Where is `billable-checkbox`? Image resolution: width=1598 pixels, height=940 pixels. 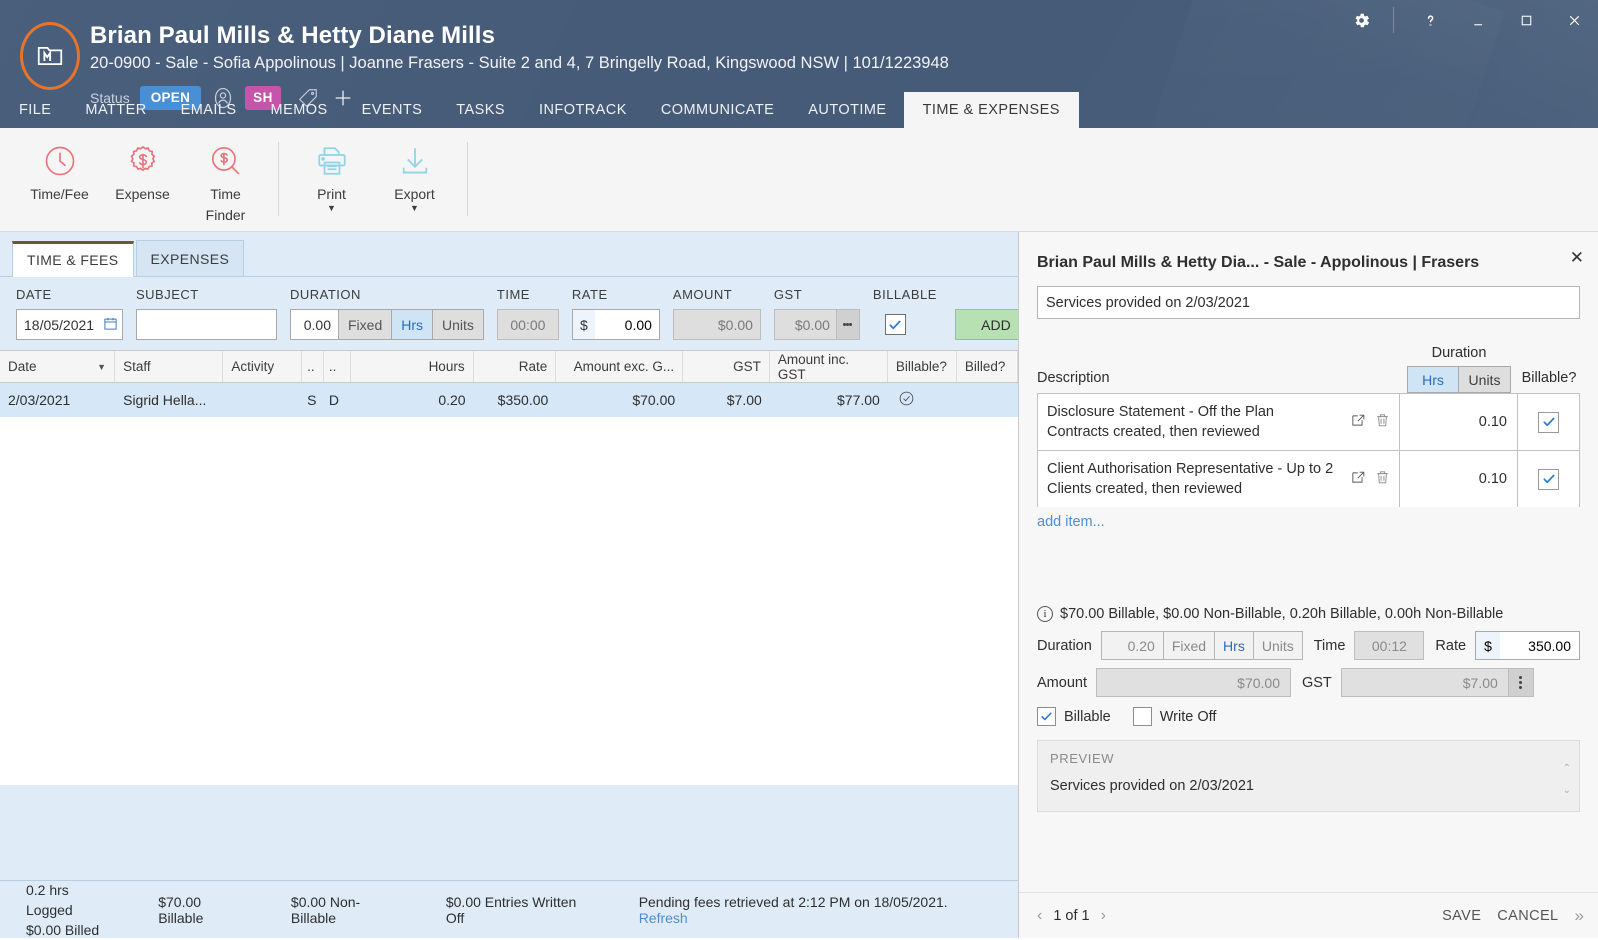
billable-checkbox is located at coordinates (895, 324).